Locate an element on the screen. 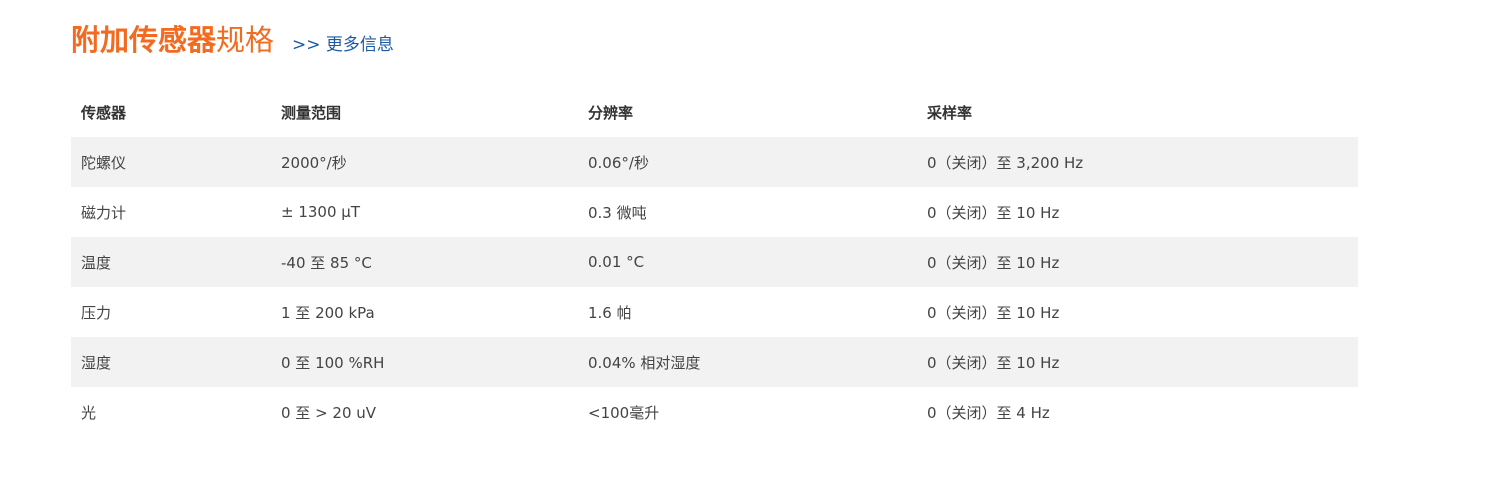 The width and height of the screenshot is (1494, 495). cell-resolution: 0.3 微吨 is located at coordinates (617, 212).